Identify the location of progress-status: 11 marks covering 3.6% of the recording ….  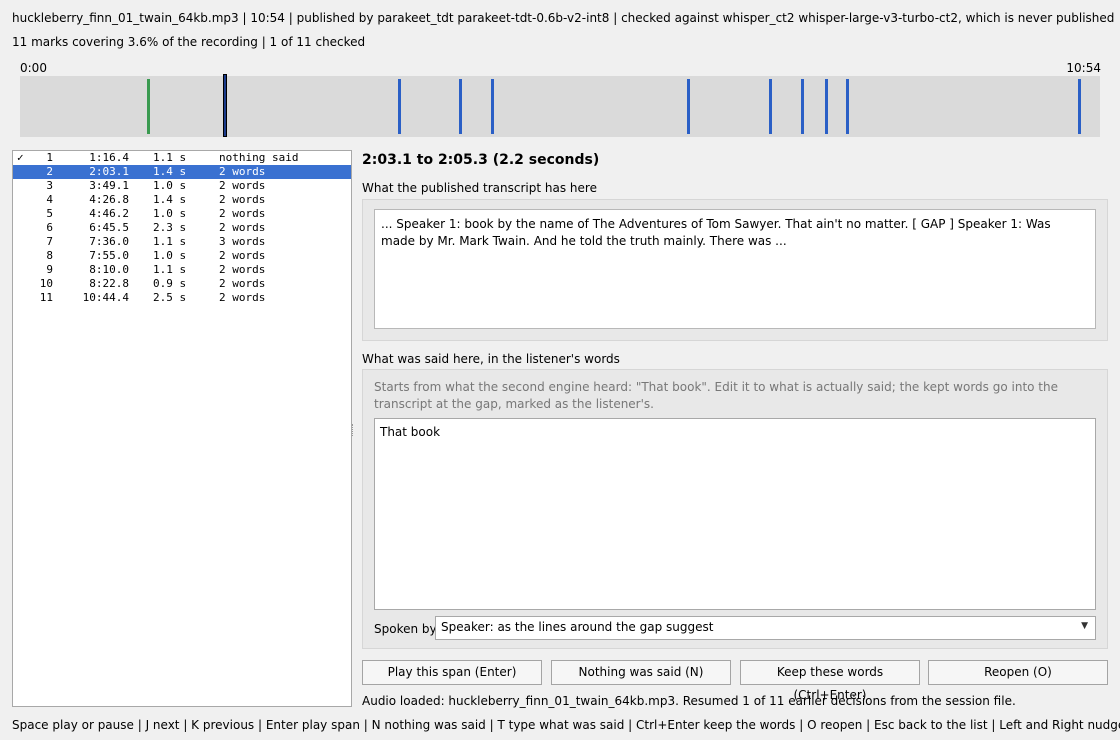
(189, 42).